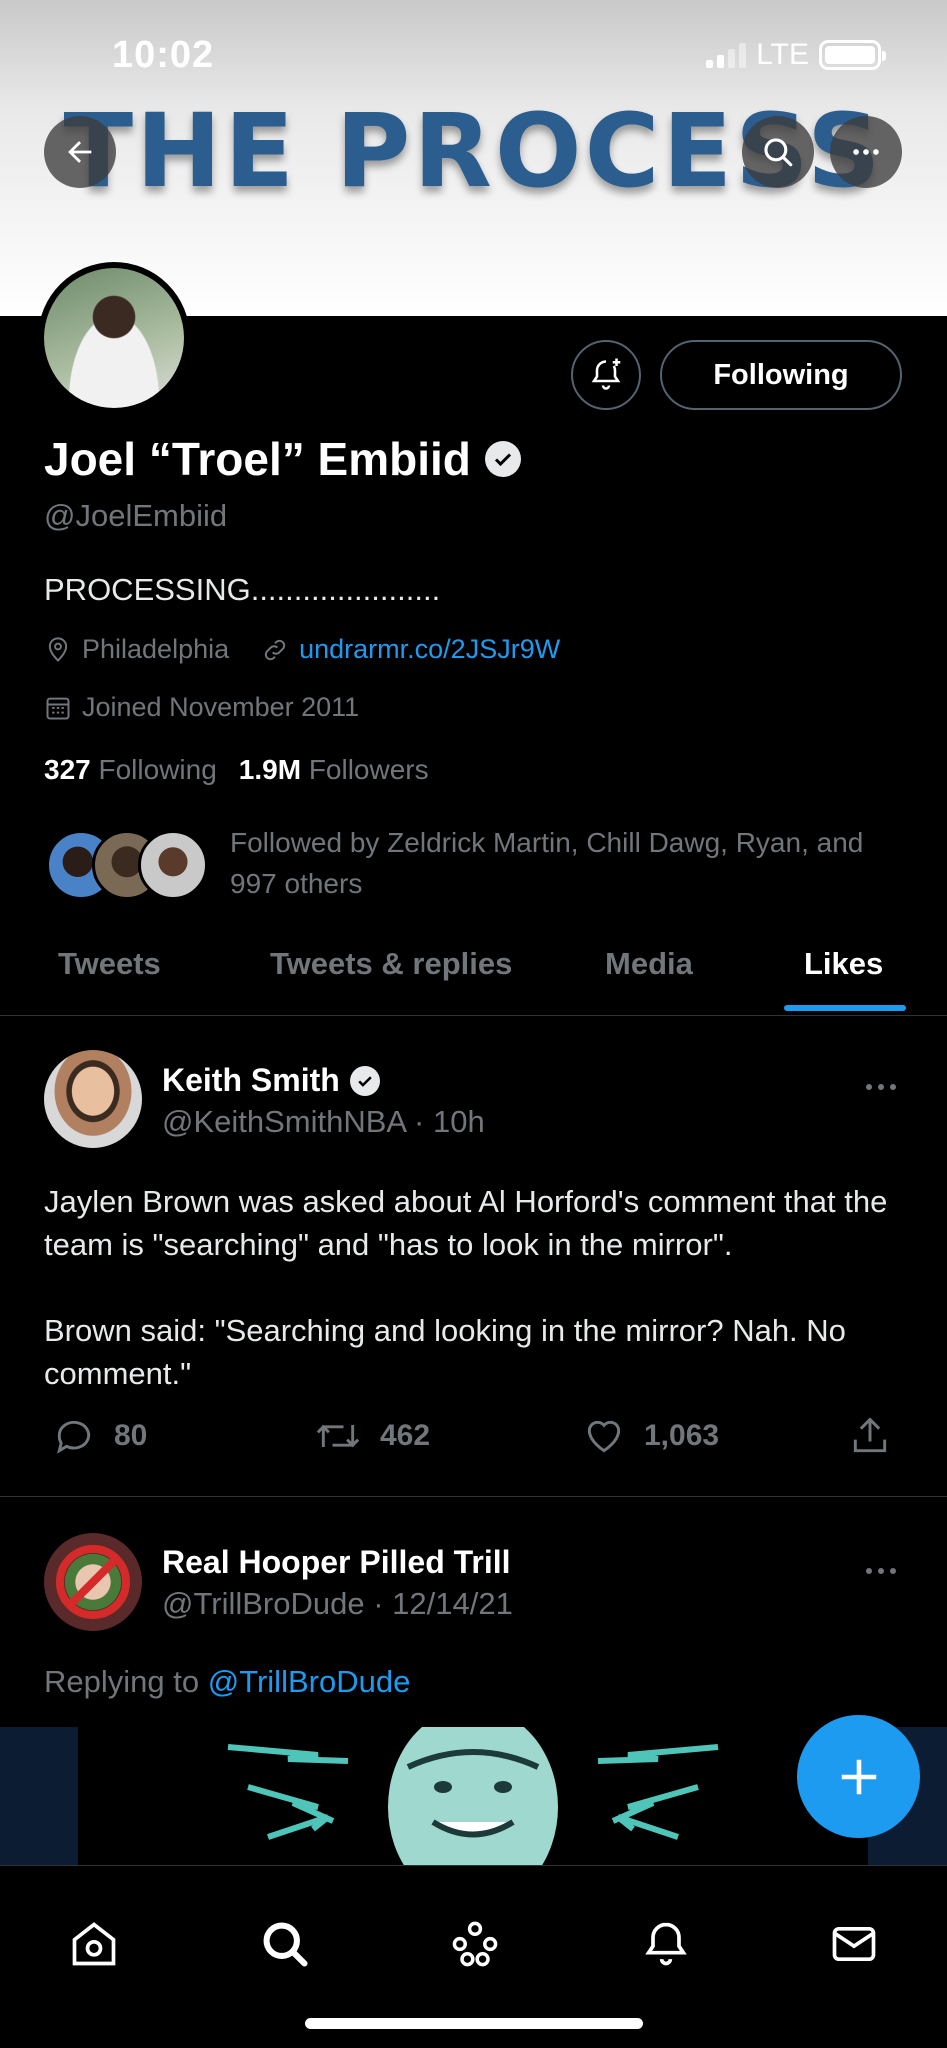 The width and height of the screenshot is (947, 2048). I want to click on follow-counts: 327 Following 1.9M Followers, so click(236, 770).